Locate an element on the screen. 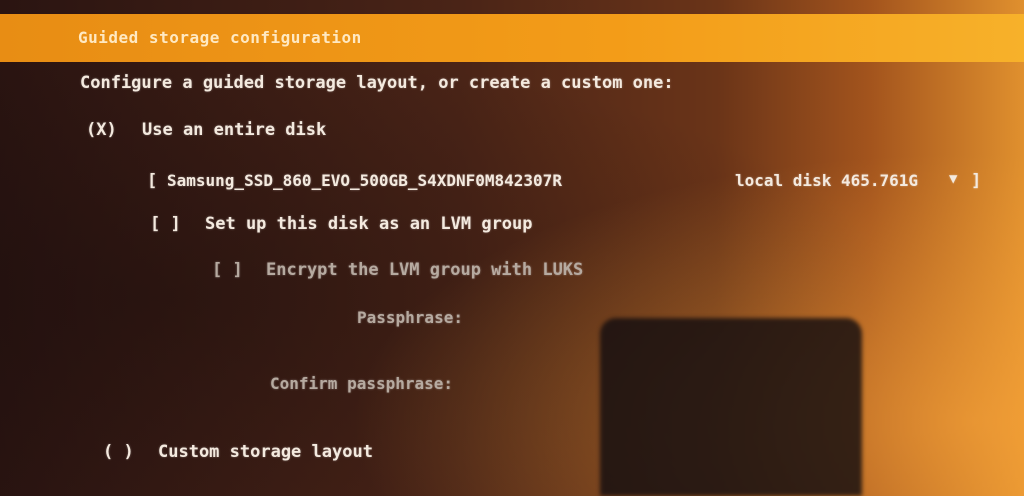 The width and height of the screenshot is (1024, 496). confirm-passphrase-label: Confirm passphrase: is located at coordinates (362, 383).